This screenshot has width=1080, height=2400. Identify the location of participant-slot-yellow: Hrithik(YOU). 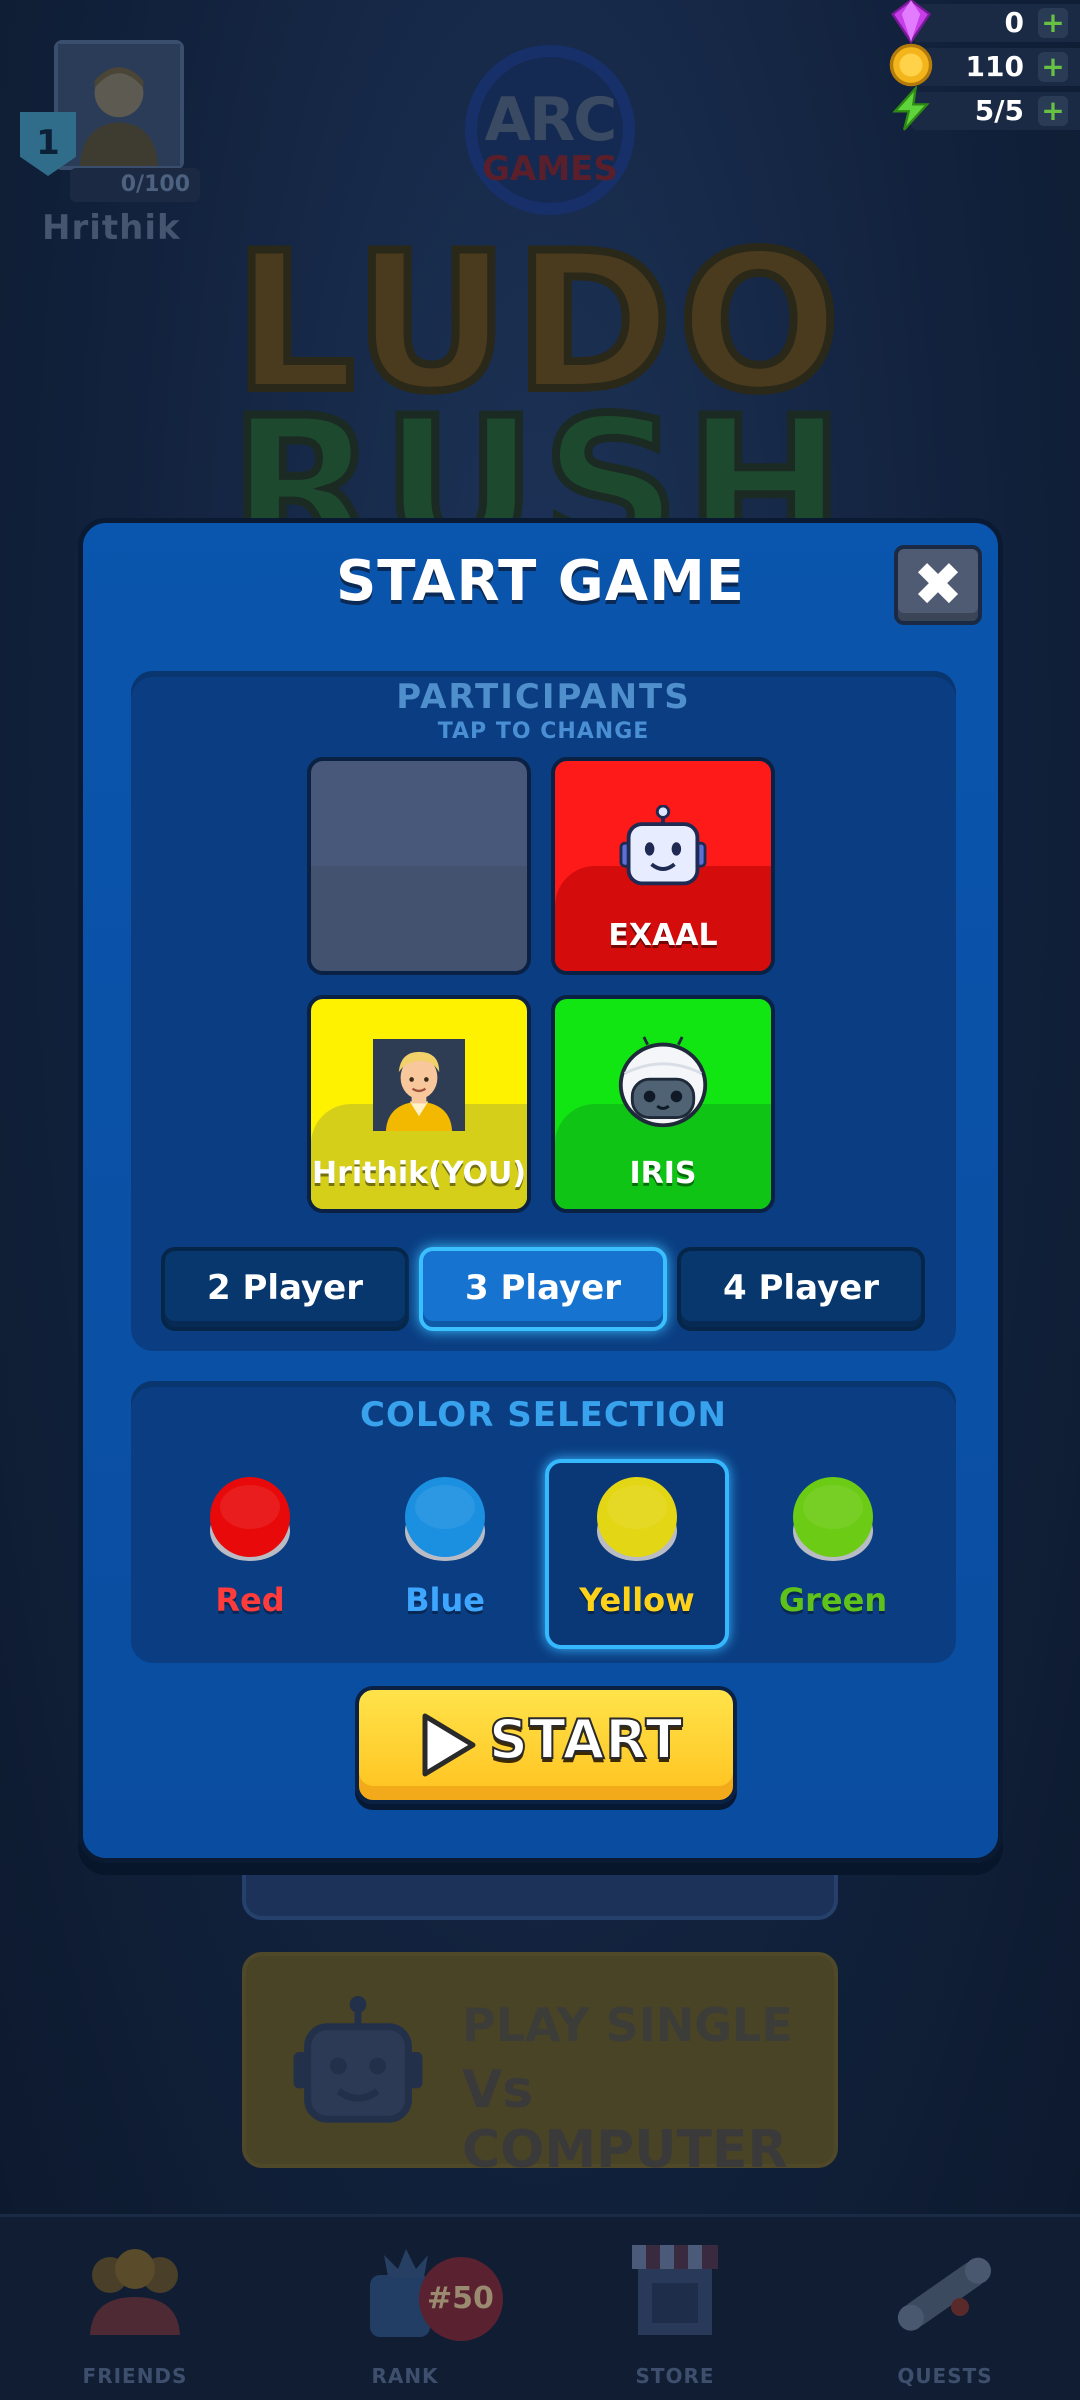
(419, 1104).